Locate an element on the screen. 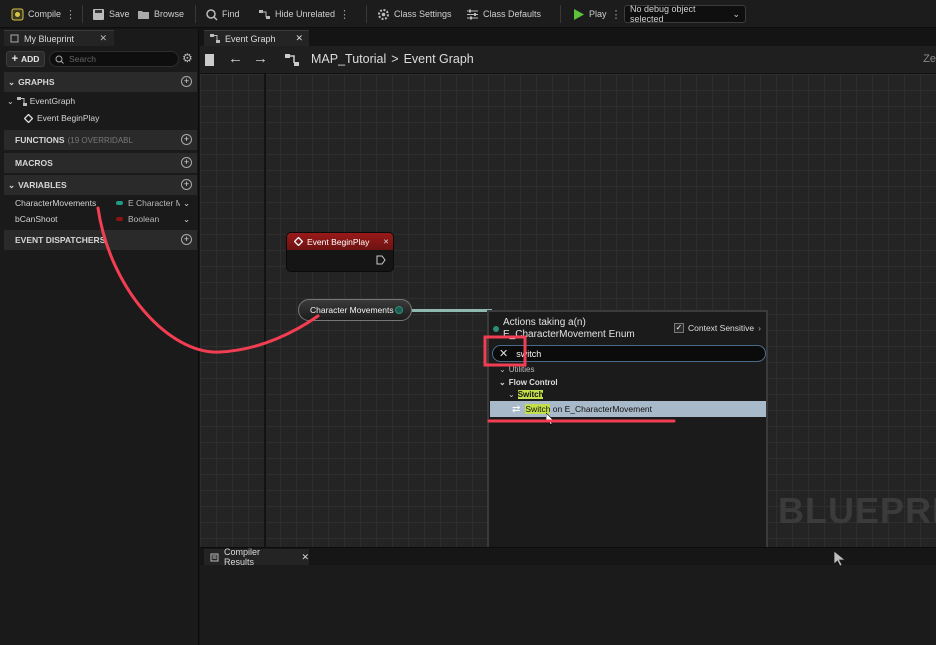 Image resolution: width=936 pixels, height=645 pixels. class-defaults-button: Class Defaults is located at coordinates (503, 14).